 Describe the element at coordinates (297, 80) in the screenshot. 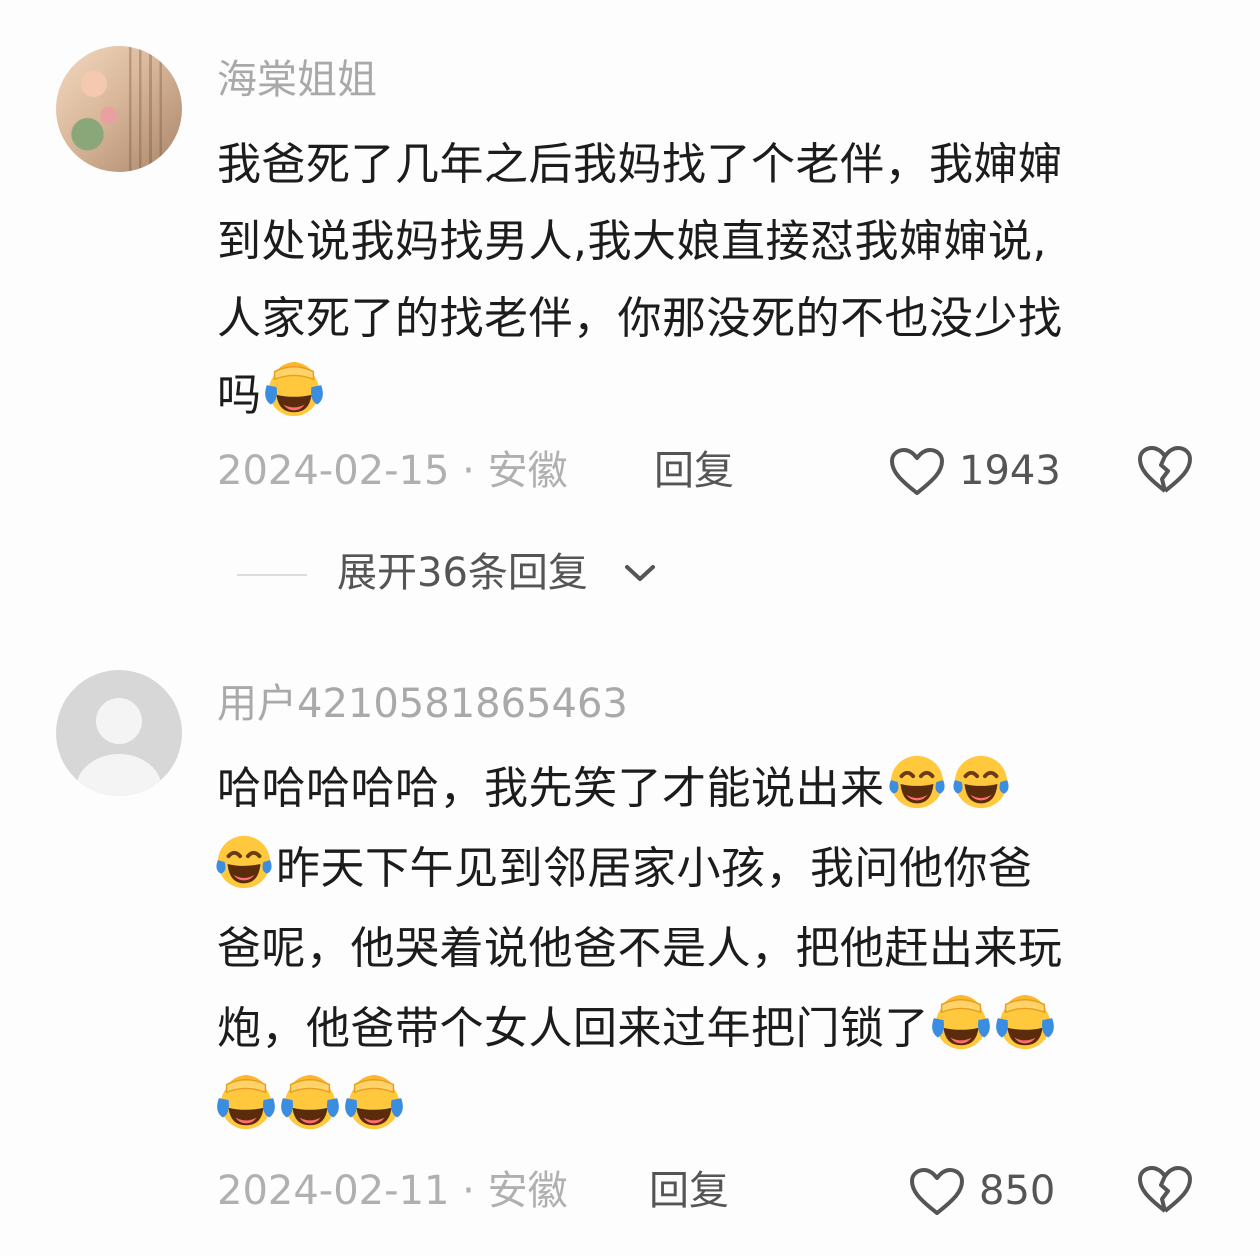

I see `comment-username: 海棠姐姐` at that location.